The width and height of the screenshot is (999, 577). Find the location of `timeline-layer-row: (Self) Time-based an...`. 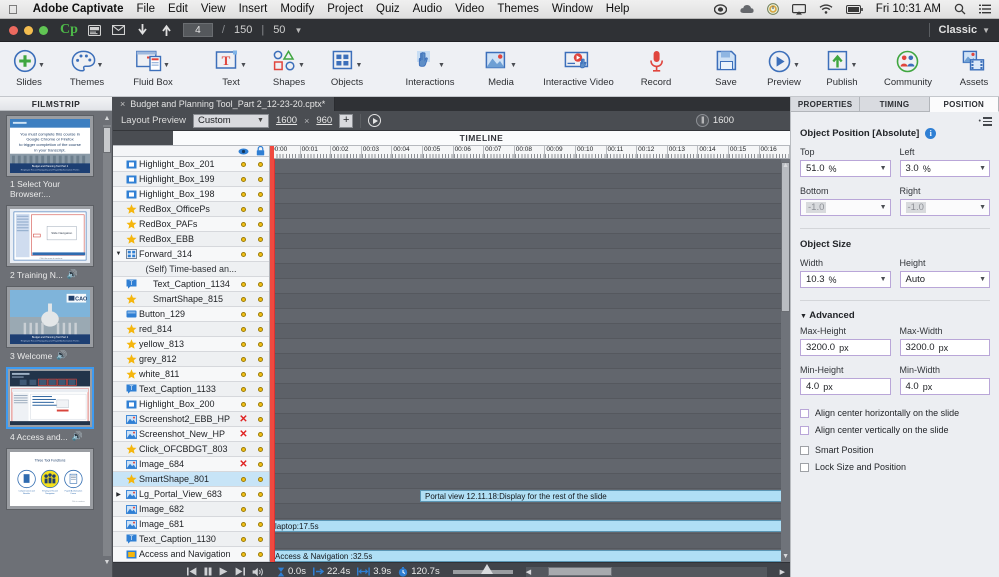

timeline-layer-row: (Self) Time-based an... is located at coordinates (191, 269).